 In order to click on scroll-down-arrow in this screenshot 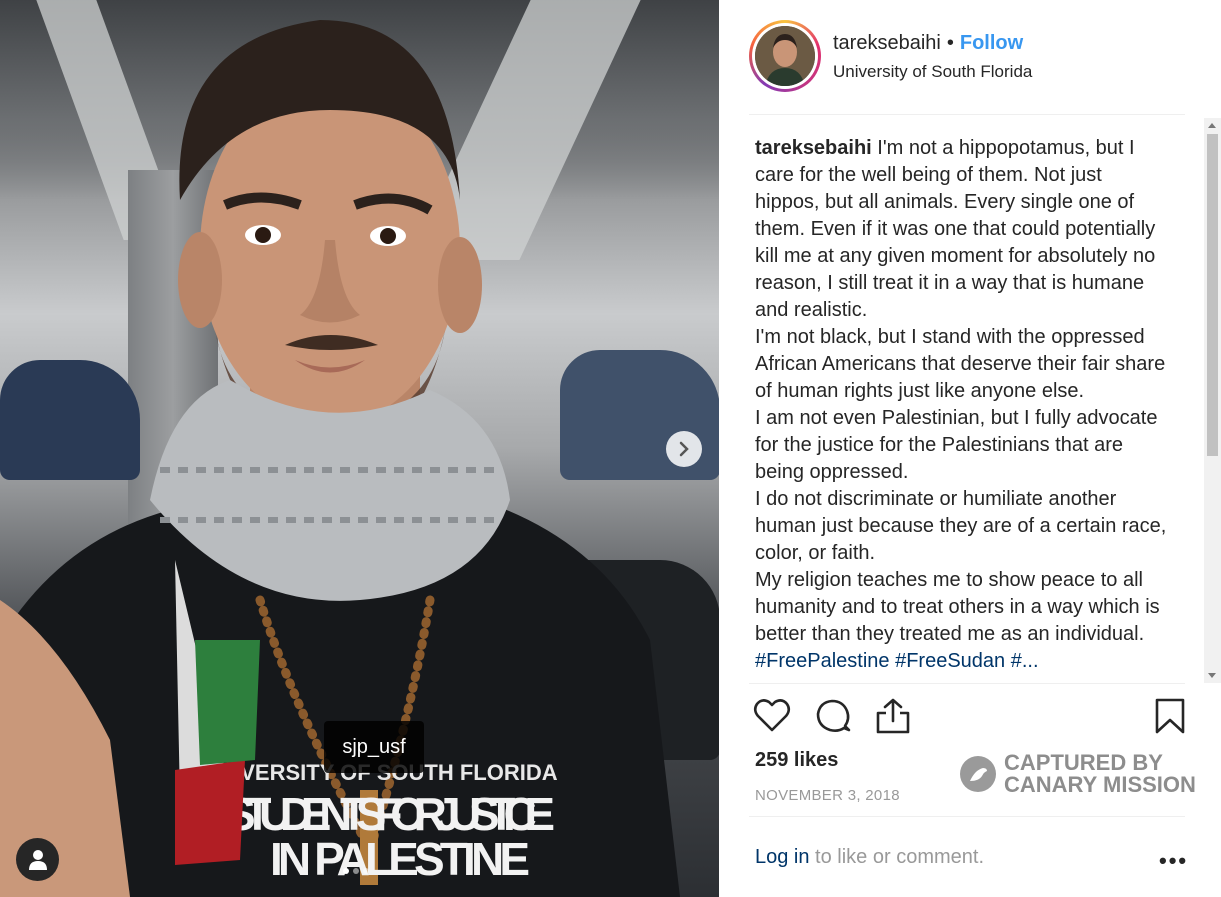, I will do `click(1212, 675)`.